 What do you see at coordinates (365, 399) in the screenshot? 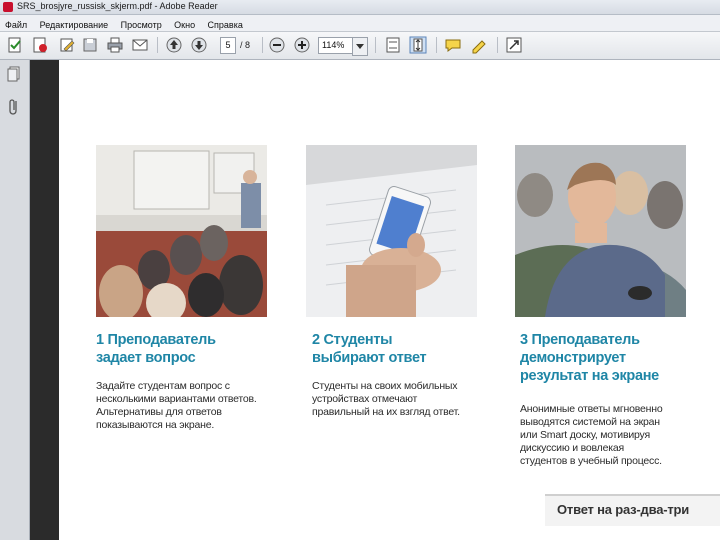
I see `step-2-description-line: устройствах отмечают` at bounding box center [365, 399].